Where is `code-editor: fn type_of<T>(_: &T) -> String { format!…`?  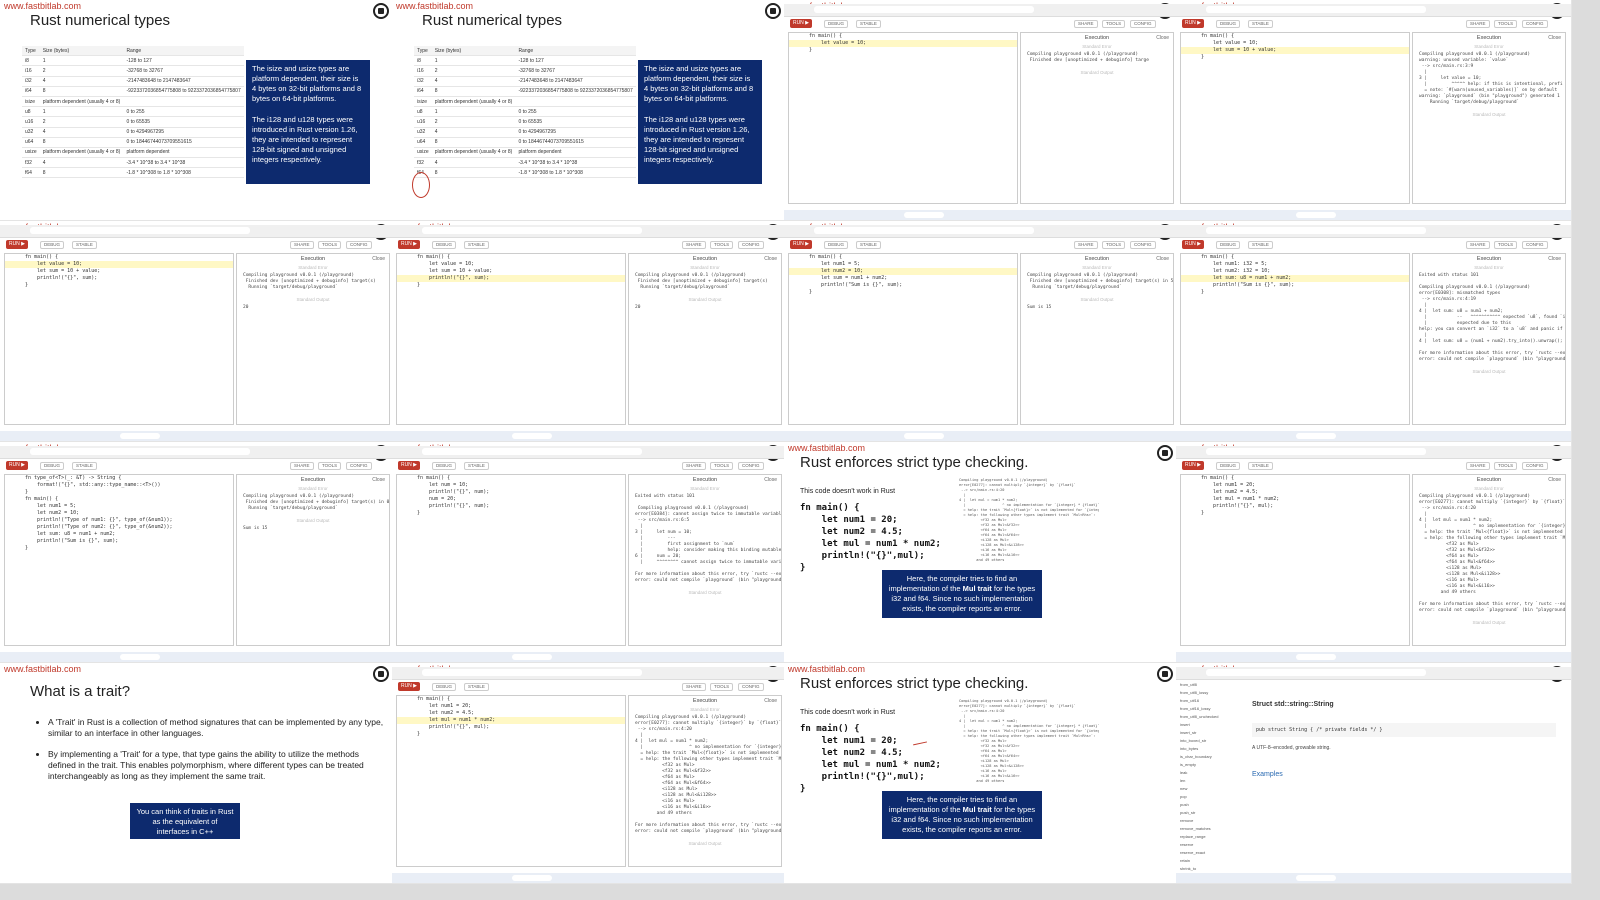
code-editor: fn type_of<T>(_: &T) -> String { format!… is located at coordinates (119, 560).